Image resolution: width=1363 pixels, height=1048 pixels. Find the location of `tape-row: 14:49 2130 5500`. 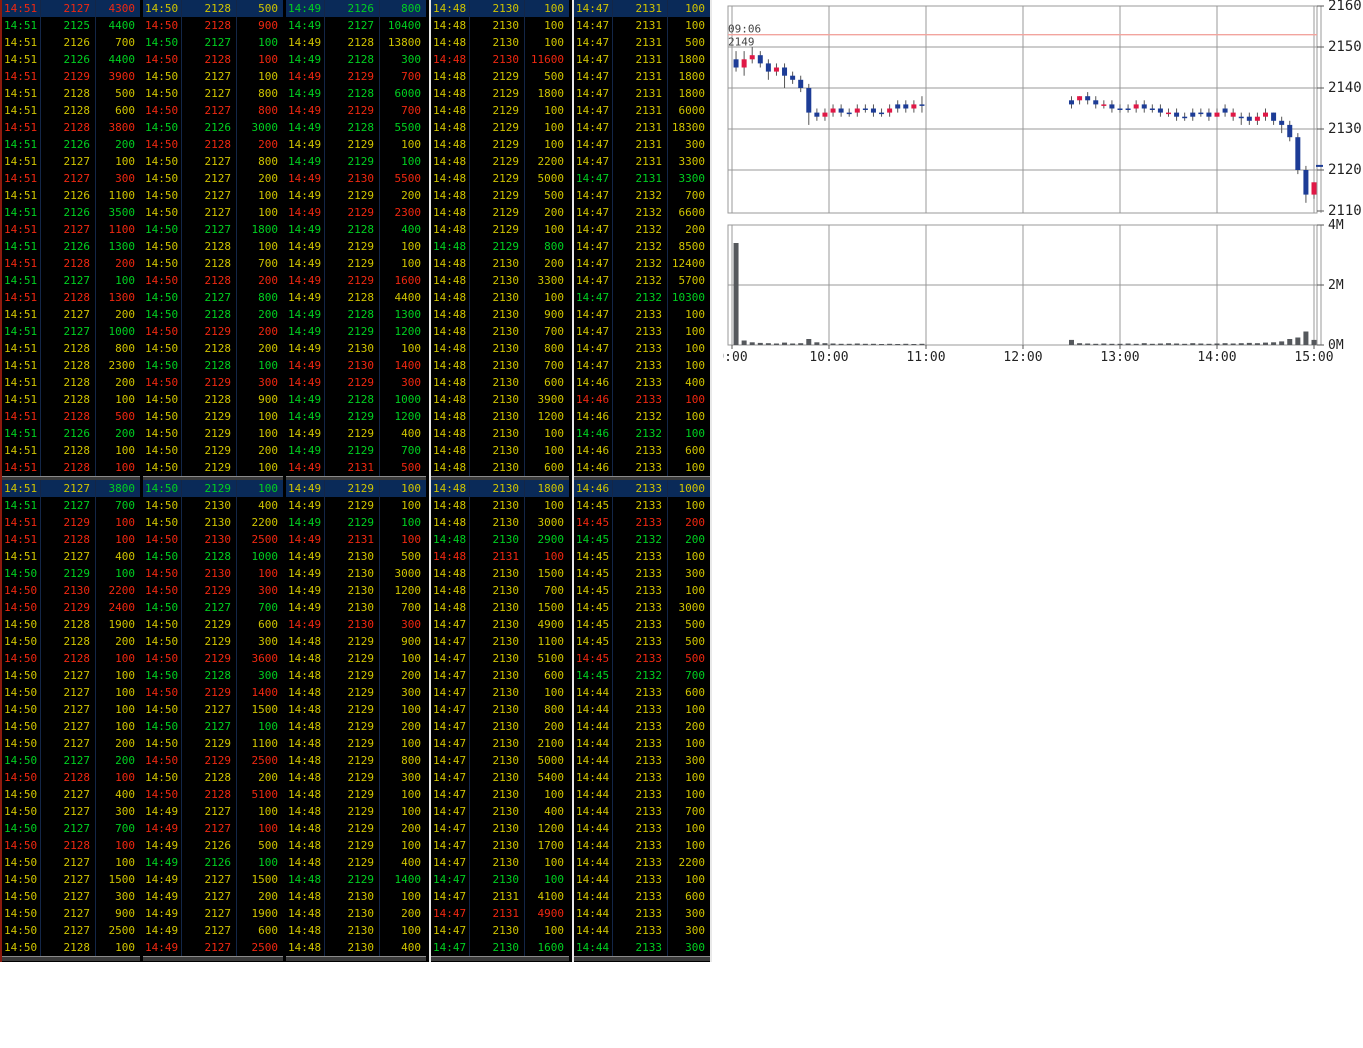

tape-row: 14:49 2130 5500 is located at coordinates (356, 178).